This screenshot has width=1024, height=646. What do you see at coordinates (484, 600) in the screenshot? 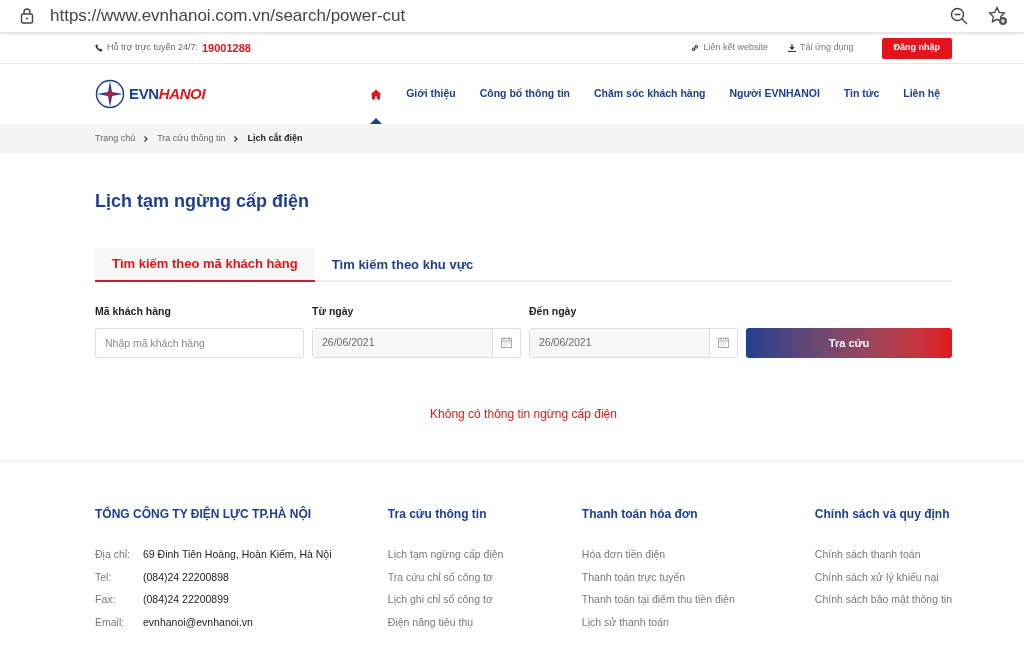
I see `footer-link: Lịch ghi chỉ số công tơ` at bounding box center [484, 600].